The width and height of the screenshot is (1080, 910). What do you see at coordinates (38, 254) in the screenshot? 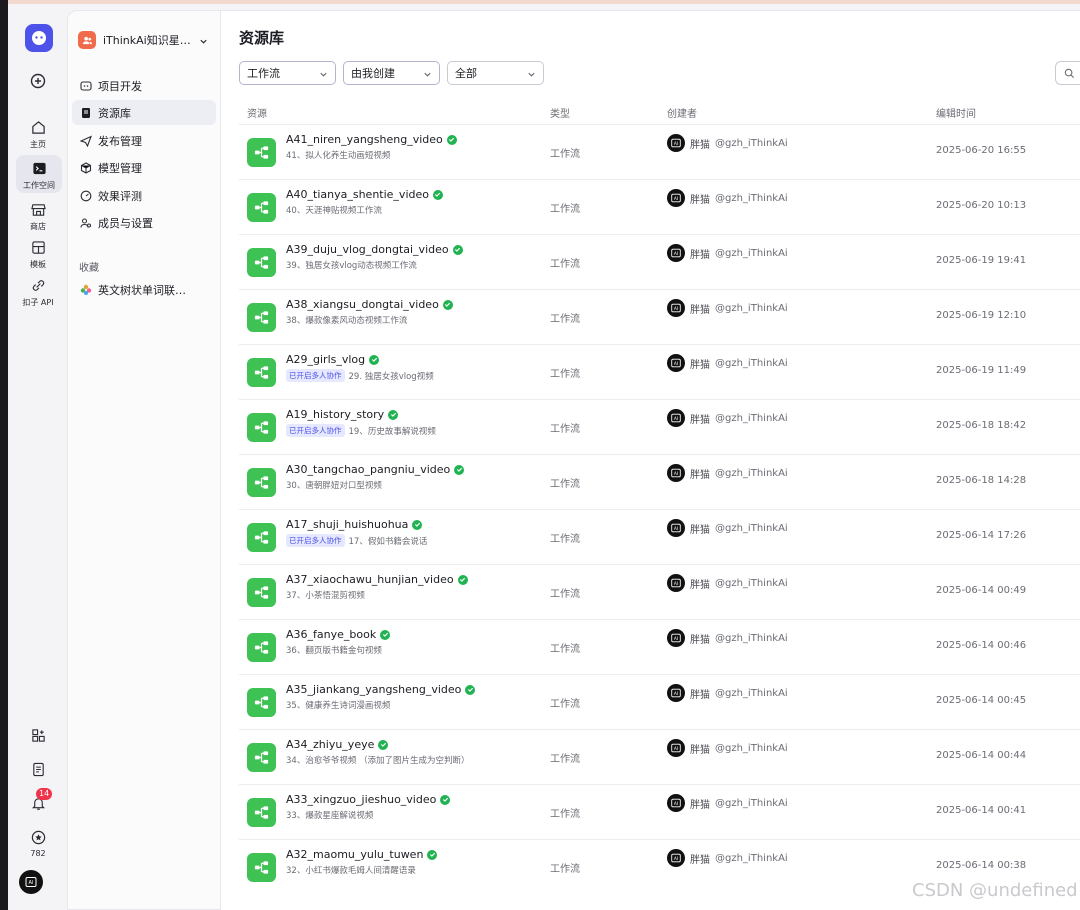
I see `rail-item-template: 模板` at bounding box center [38, 254].